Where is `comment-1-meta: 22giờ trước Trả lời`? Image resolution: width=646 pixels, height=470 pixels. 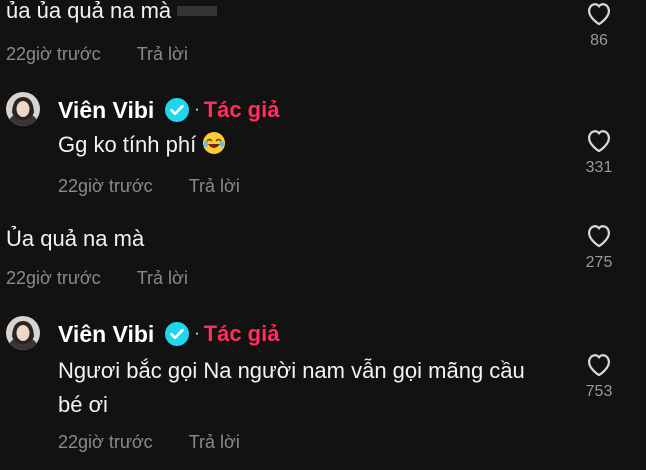
comment-1-meta: 22giờ trước Trả lời is located at coordinates (97, 54).